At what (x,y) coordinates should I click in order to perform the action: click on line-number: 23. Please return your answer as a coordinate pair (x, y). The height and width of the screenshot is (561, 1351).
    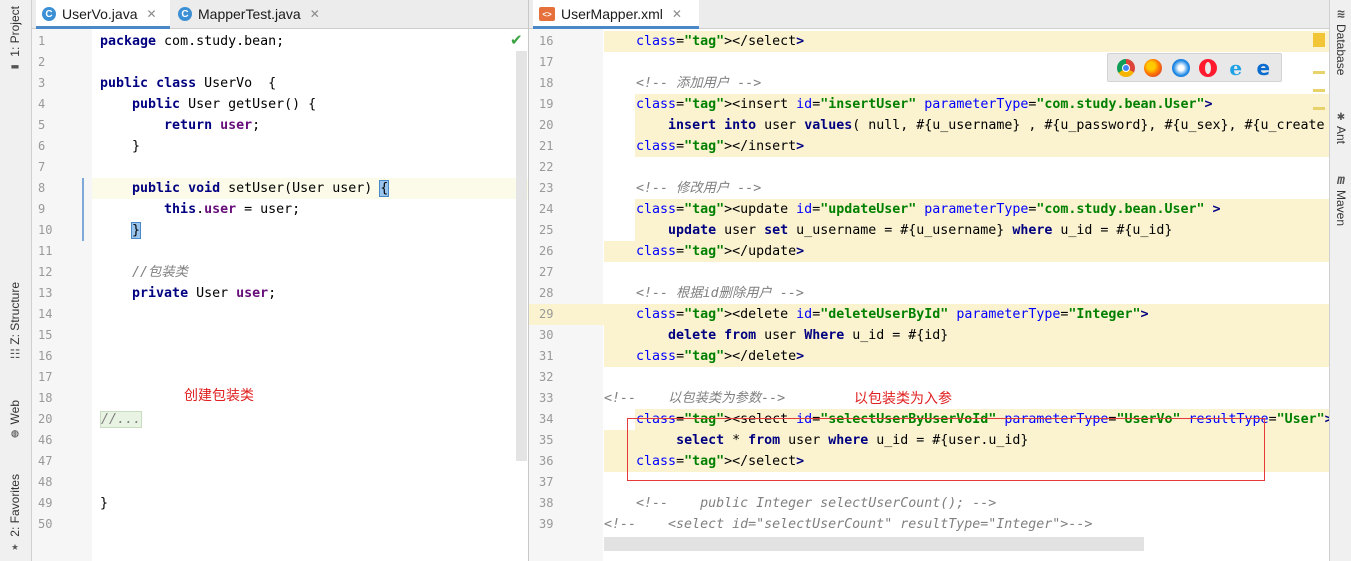
    Looking at the image, I should click on (546, 188).